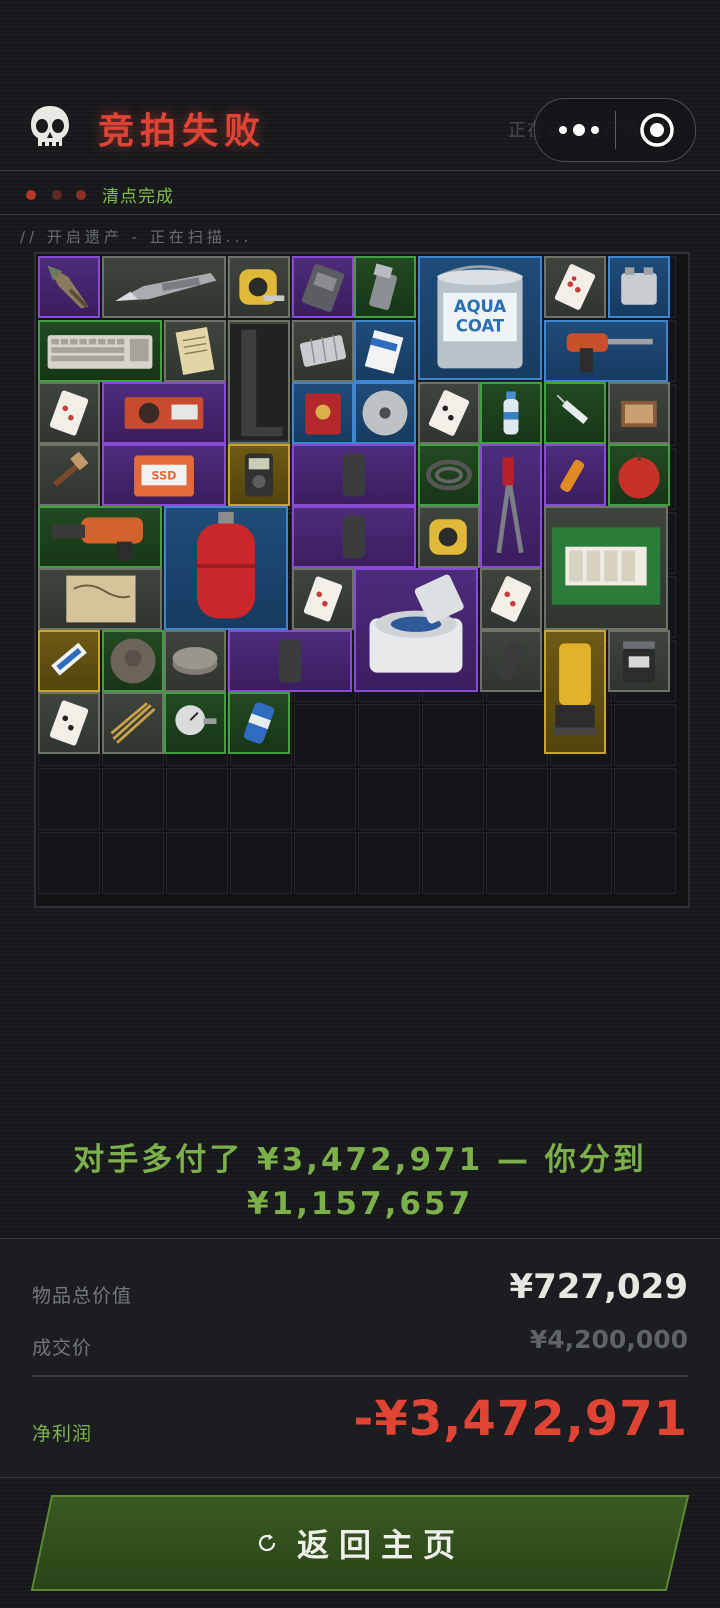 Image resolution: width=720 pixels, height=1608 pixels. I want to click on deal-price-label: 成交价, so click(62, 1348).